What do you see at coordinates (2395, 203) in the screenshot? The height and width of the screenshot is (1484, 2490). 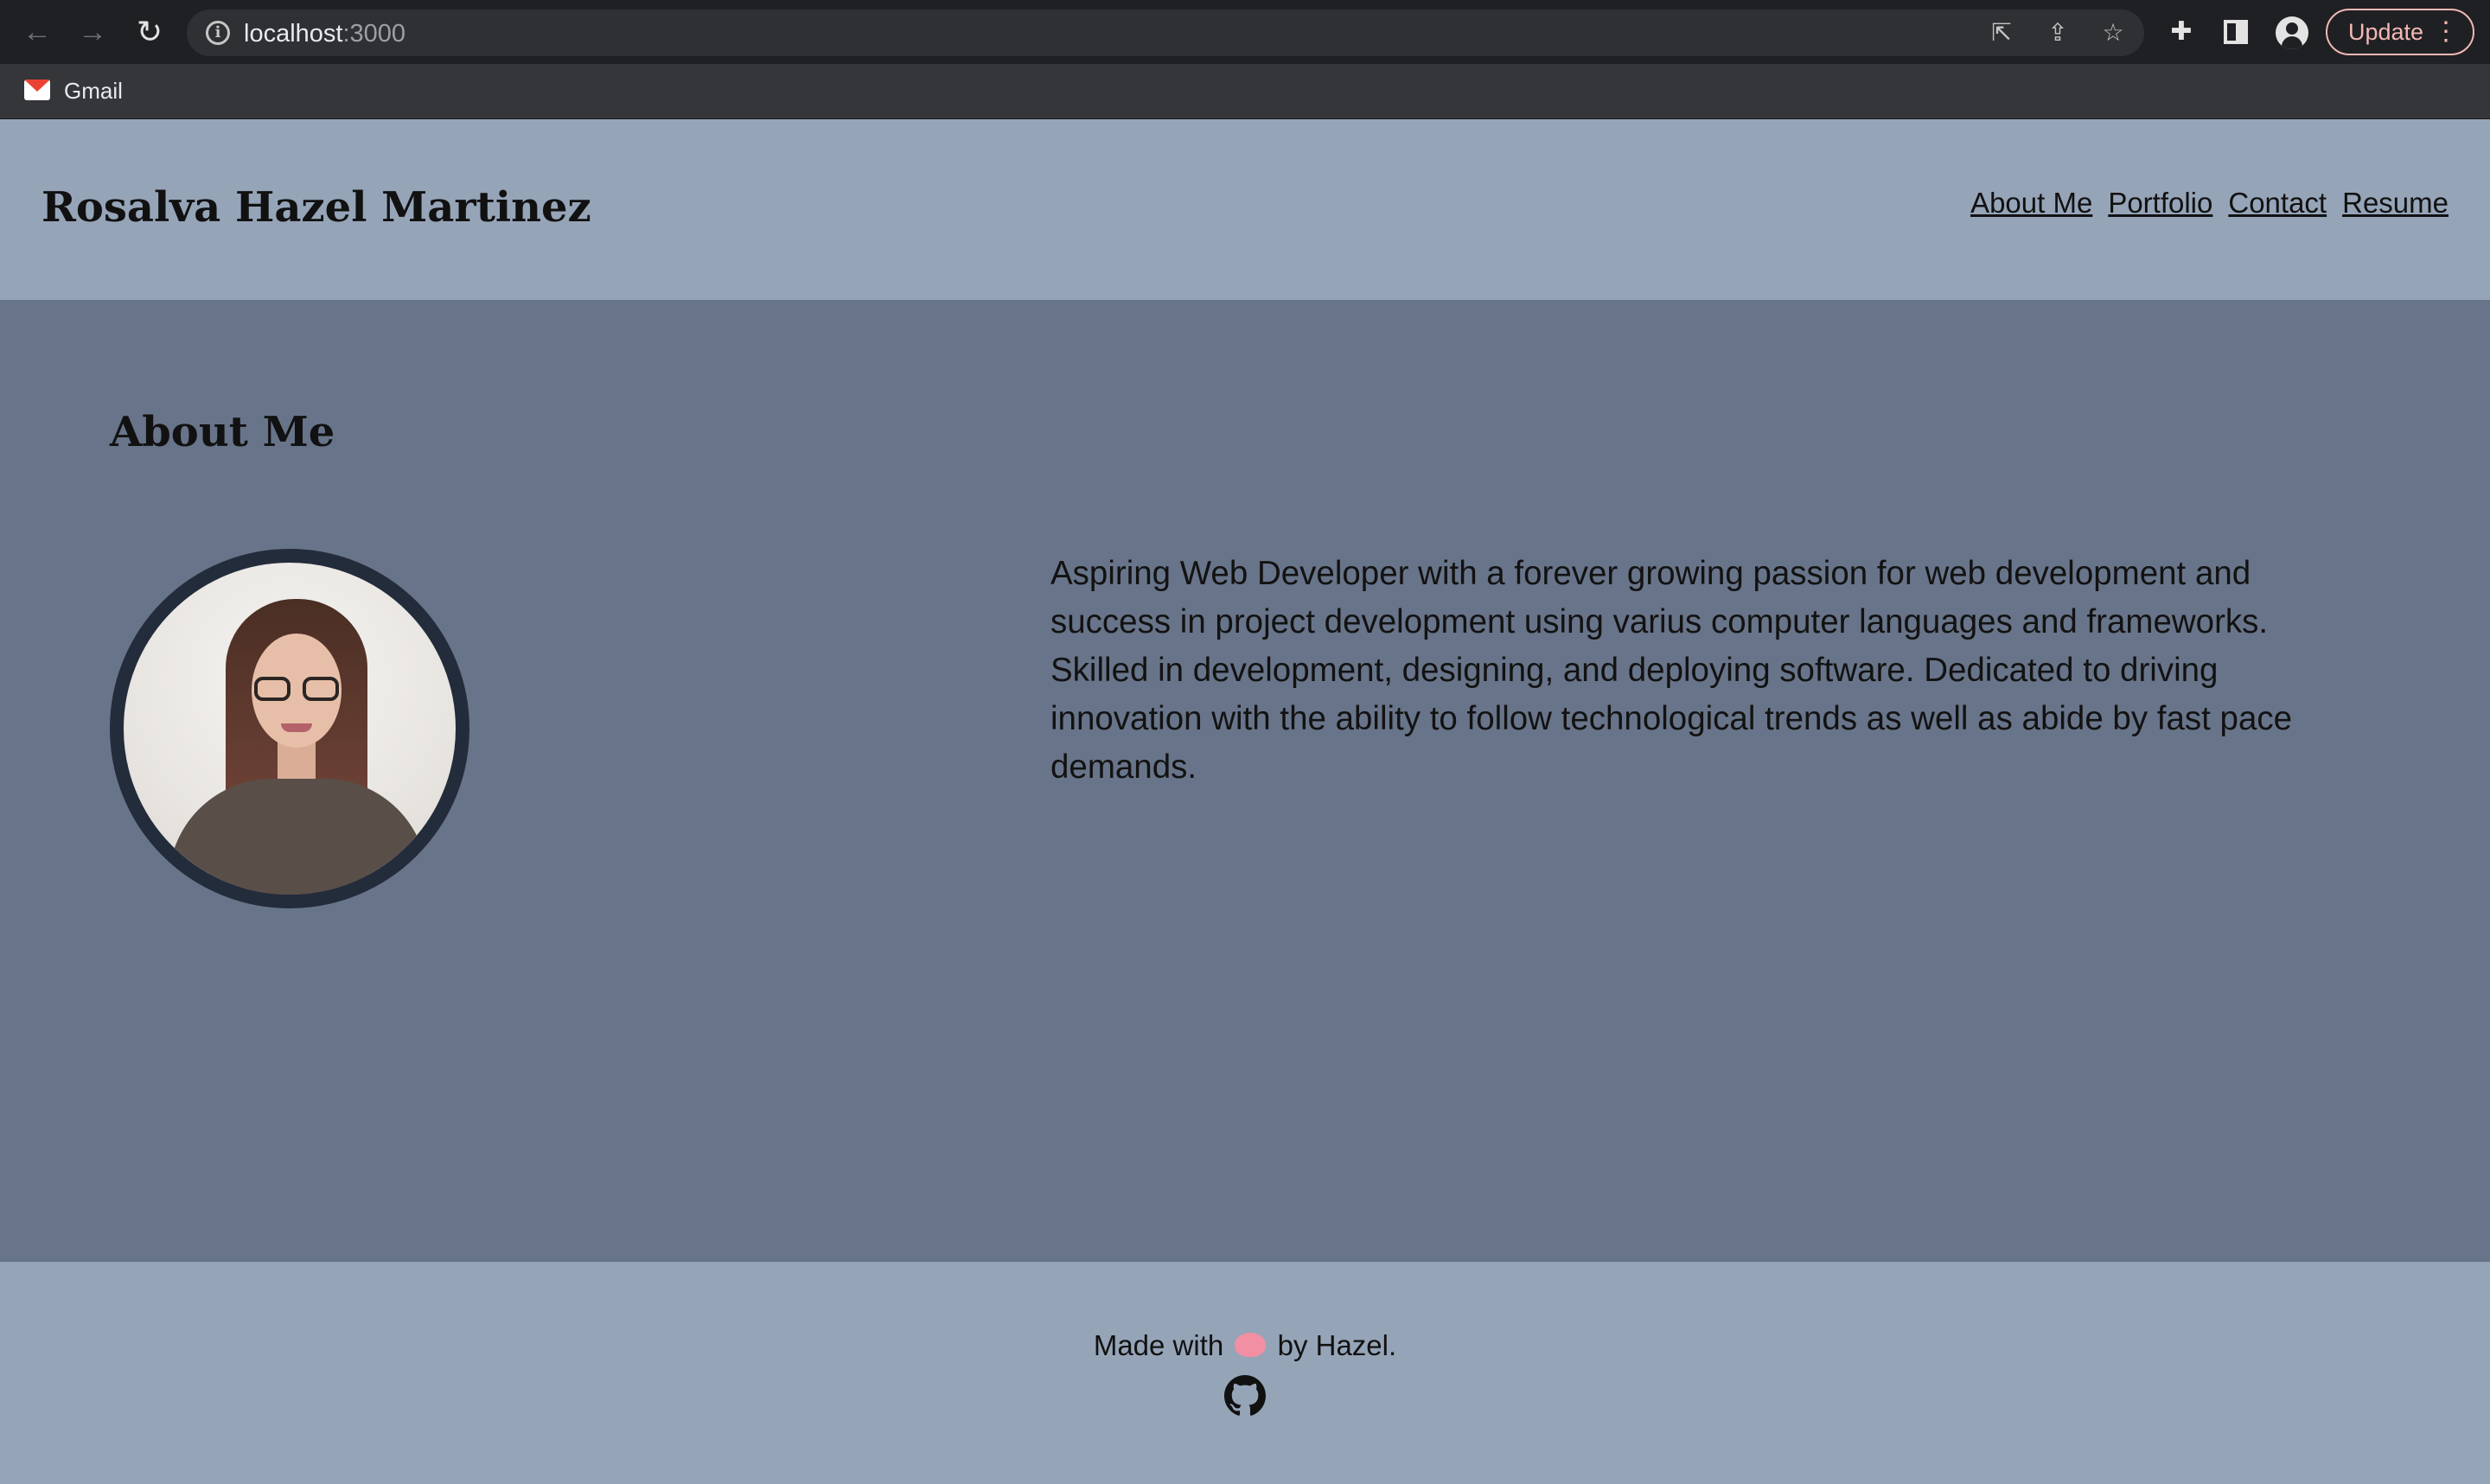 I see `nav-link-resume: Resume` at bounding box center [2395, 203].